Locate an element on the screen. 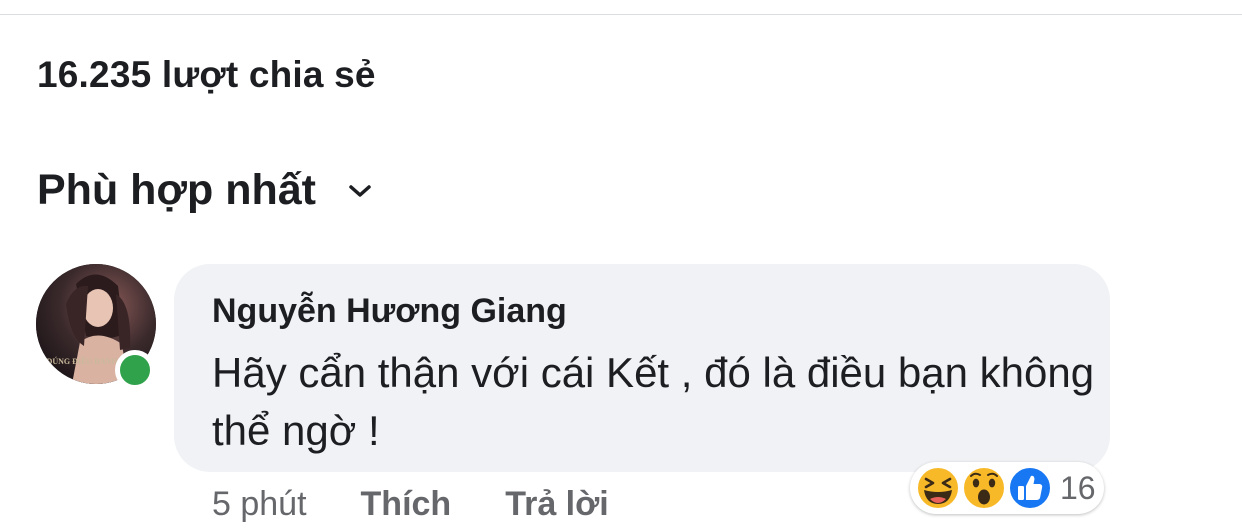 This screenshot has height=531, width=1242. wow-icon is located at coordinates (984, 488).